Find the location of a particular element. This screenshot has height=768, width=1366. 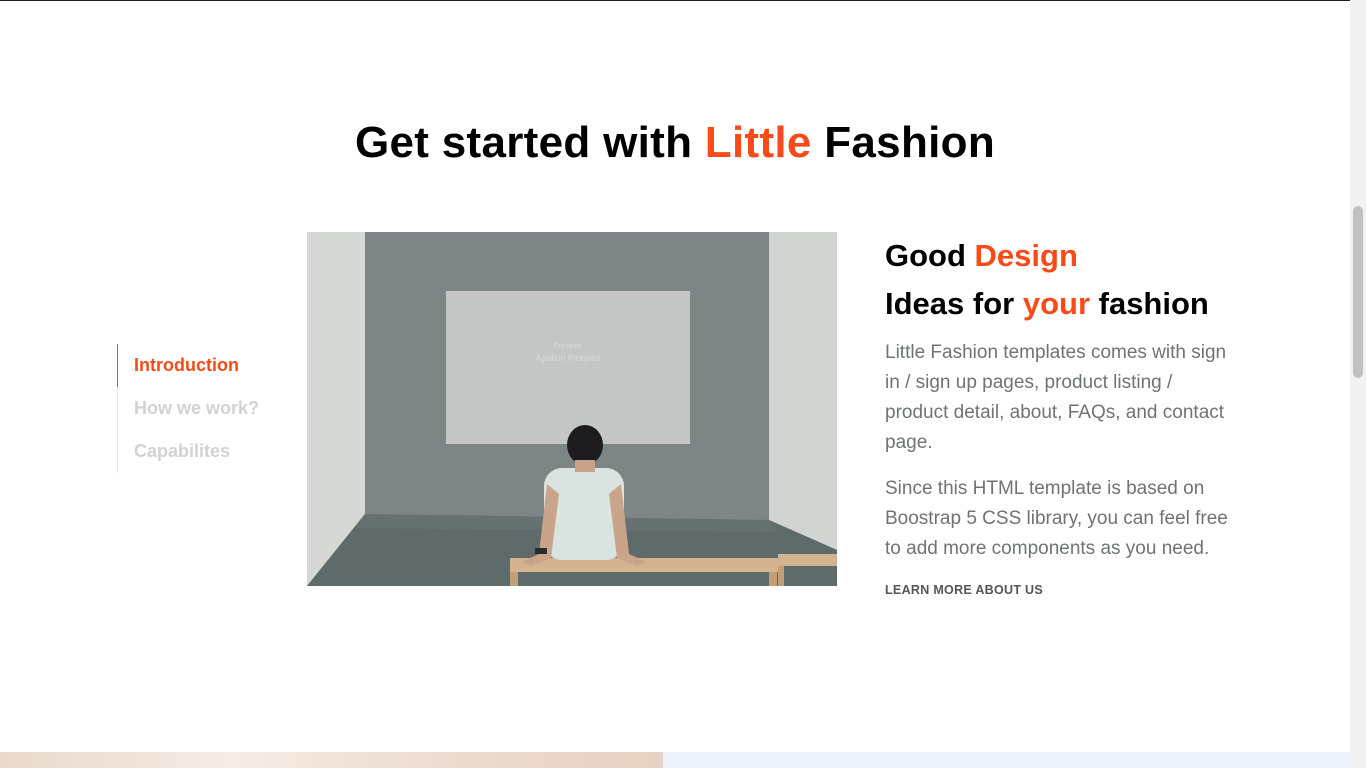

content-heading: Good Design Ideas for your fashion is located at coordinates (1062, 280).